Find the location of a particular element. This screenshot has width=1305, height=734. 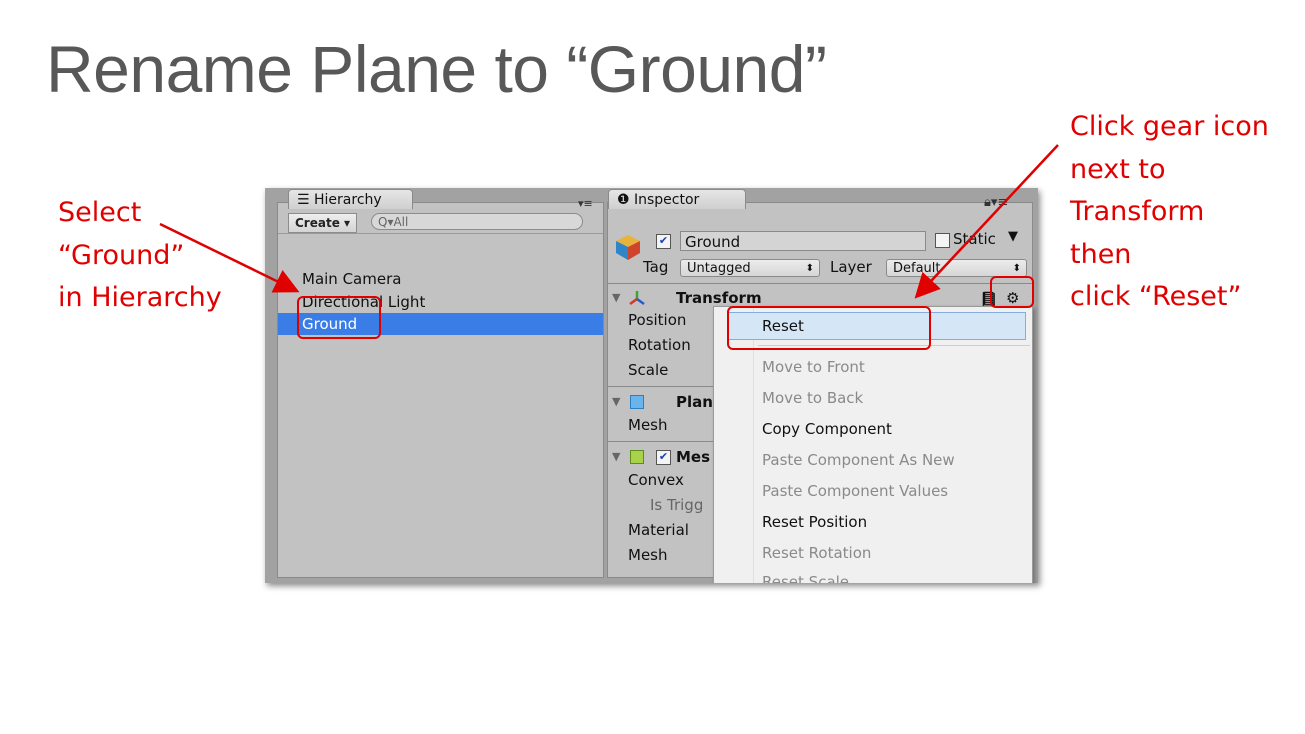

arrow-to-ground is located at coordinates (229, 257).